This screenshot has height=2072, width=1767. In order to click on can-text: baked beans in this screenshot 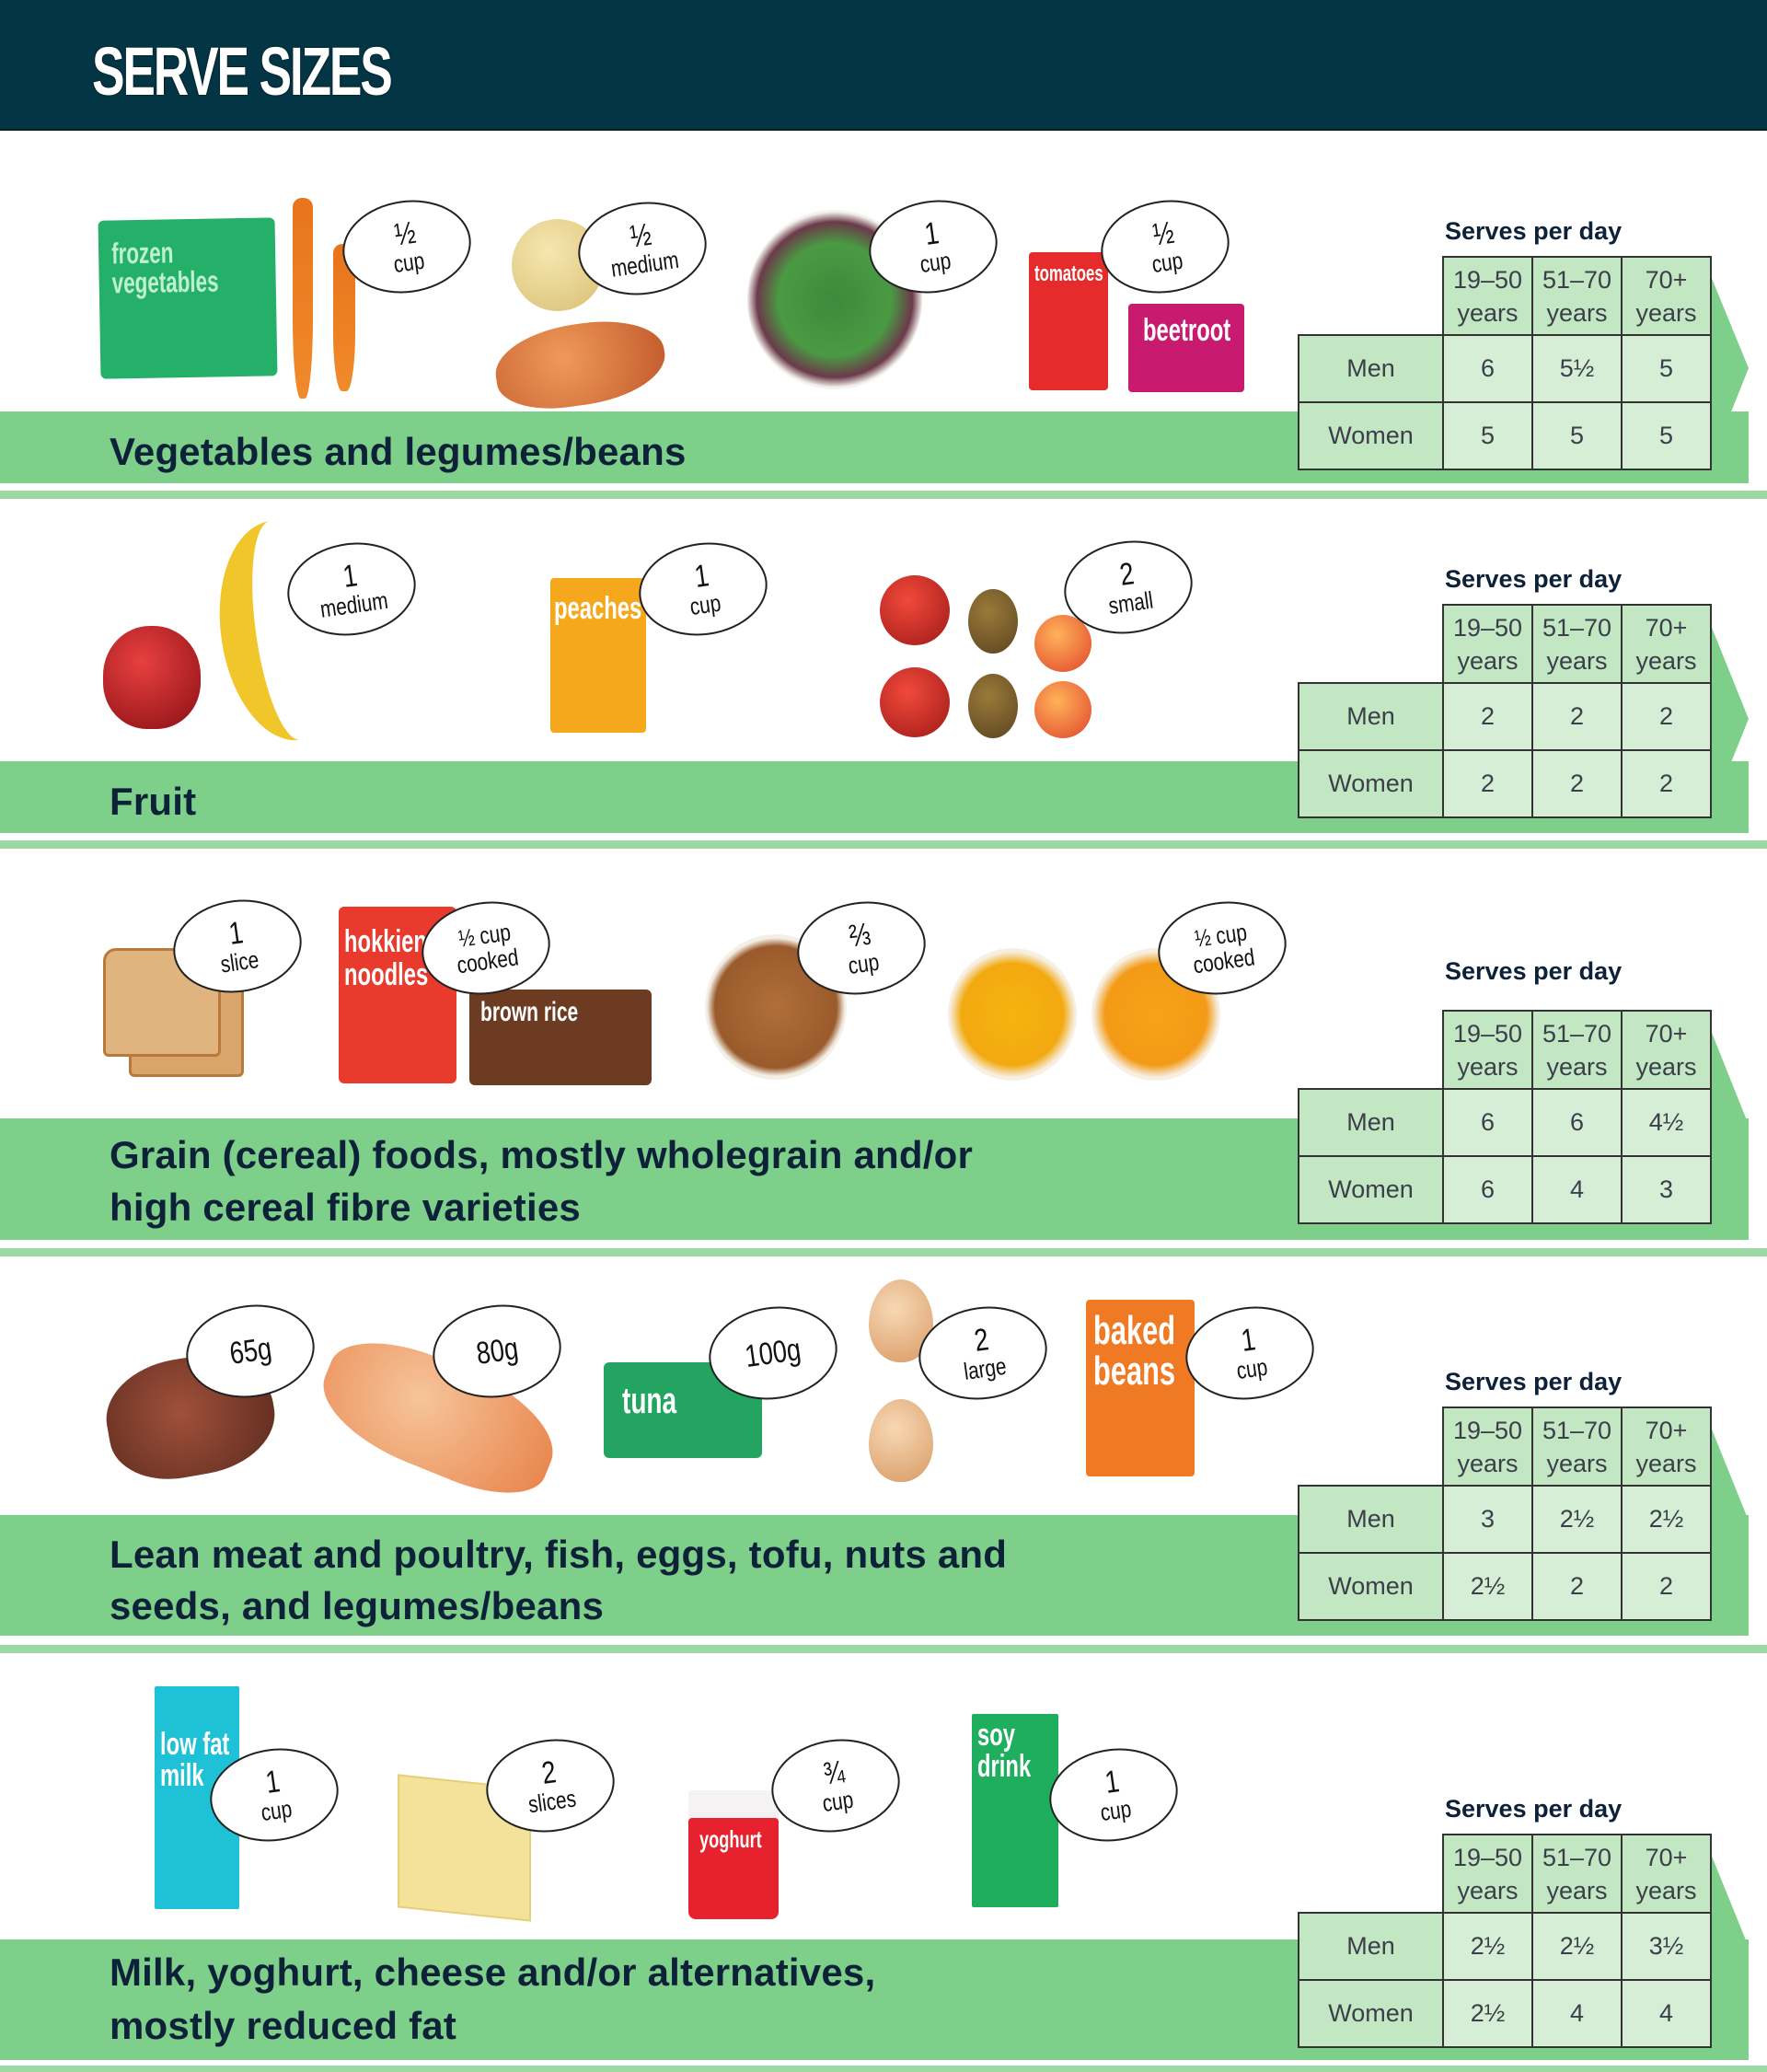, I will do `click(1134, 1351)`.